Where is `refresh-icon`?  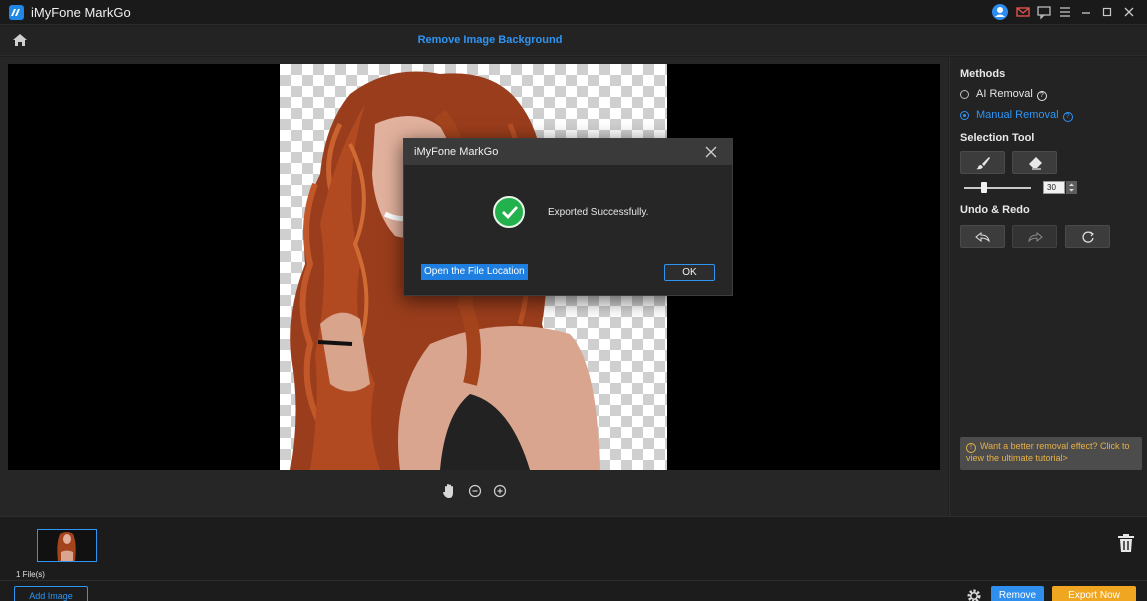 refresh-icon is located at coordinates (1088, 237).